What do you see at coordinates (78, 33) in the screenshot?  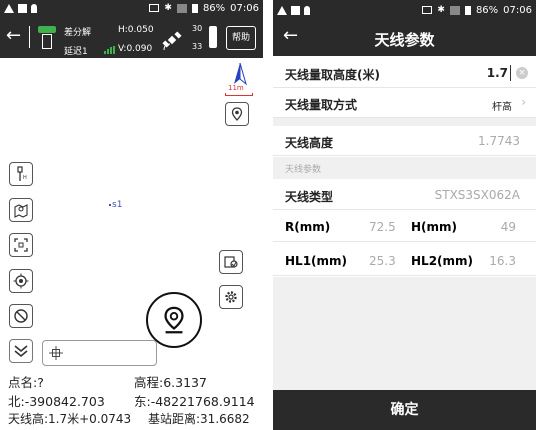 I see `solution-status: 差分解` at bounding box center [78, 33].